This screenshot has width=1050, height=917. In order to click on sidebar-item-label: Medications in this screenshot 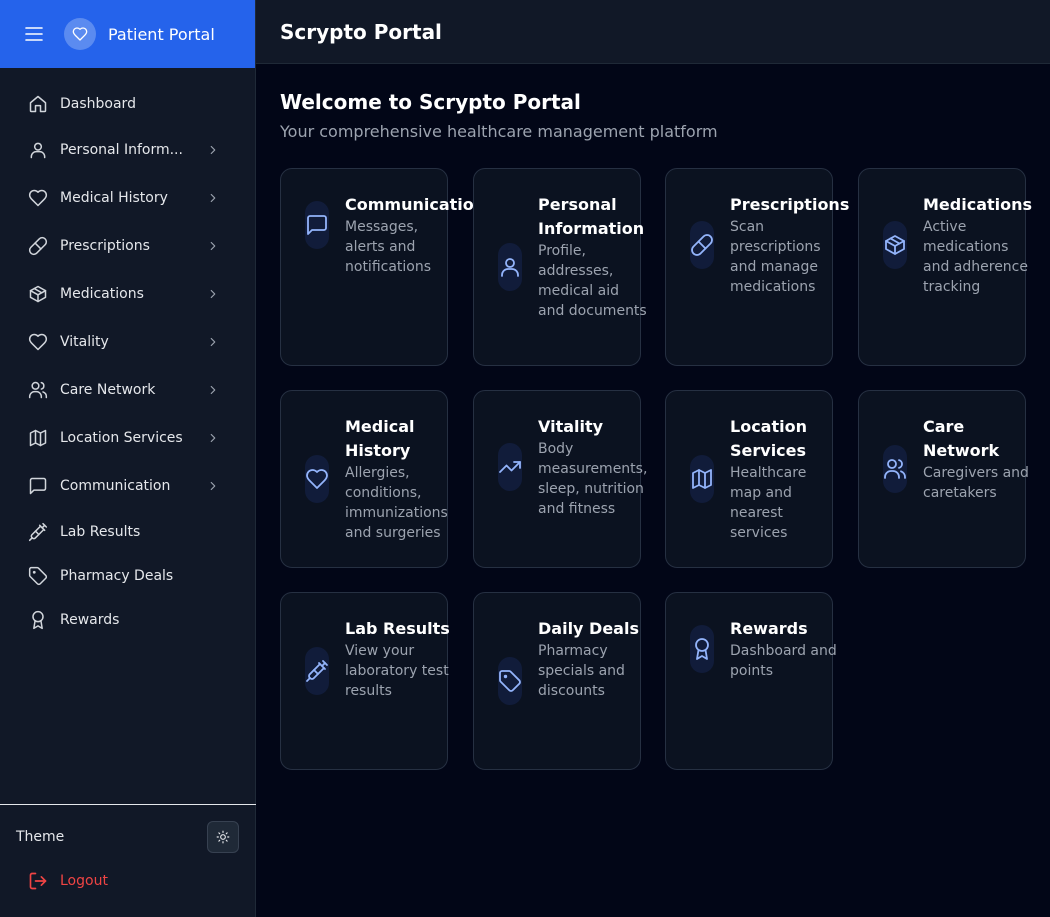, I will do `click(102, 294)`.